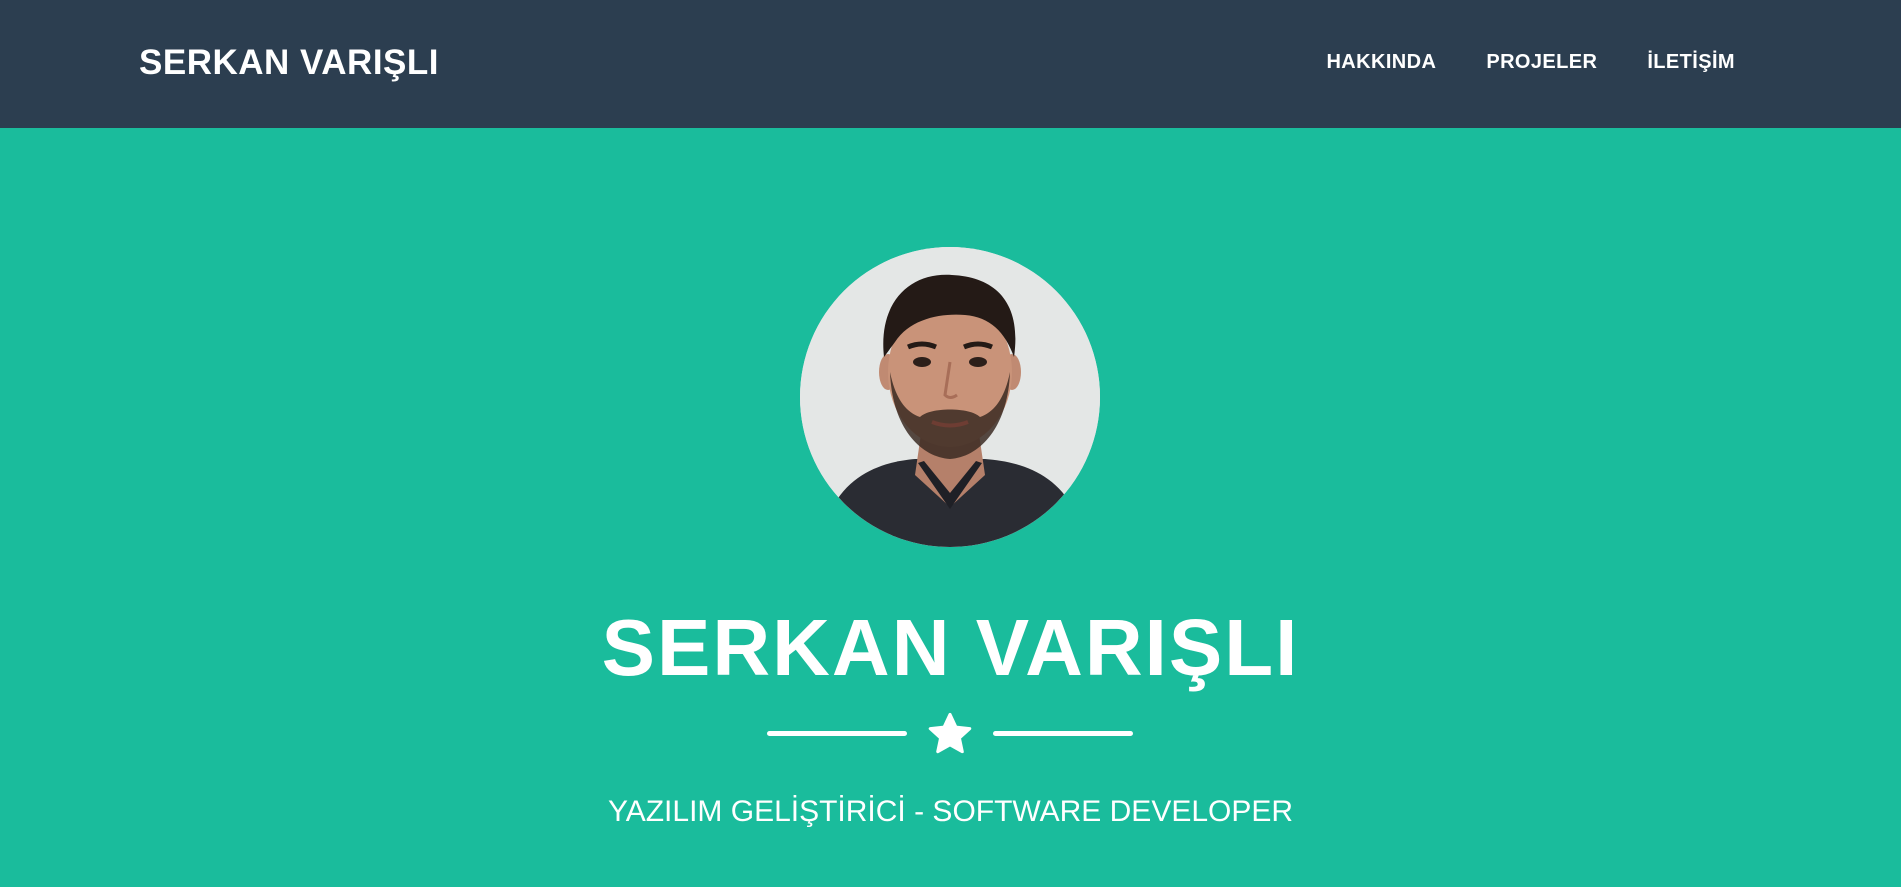 The height and width of the screenshot is (887, 1901). I want to click on hero-title: SERKAN VARIŞLI, so click(950, 647).